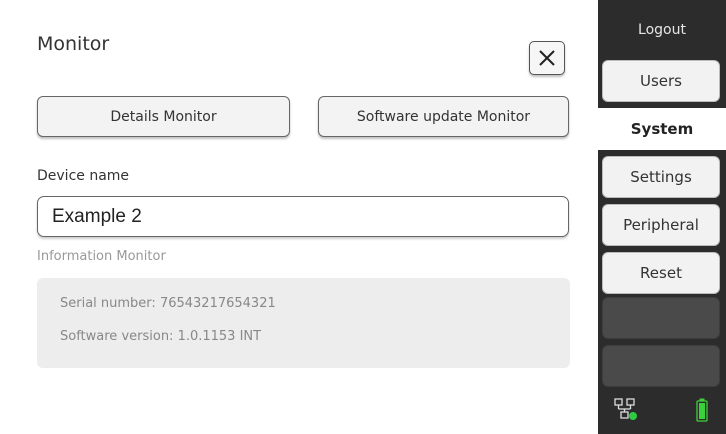 Image resolution: width=726 pixels, height=434 pixels. Describe the element at coordinates (661, 273) in the screenshot. I see `tab-reset: Reset` at that location.